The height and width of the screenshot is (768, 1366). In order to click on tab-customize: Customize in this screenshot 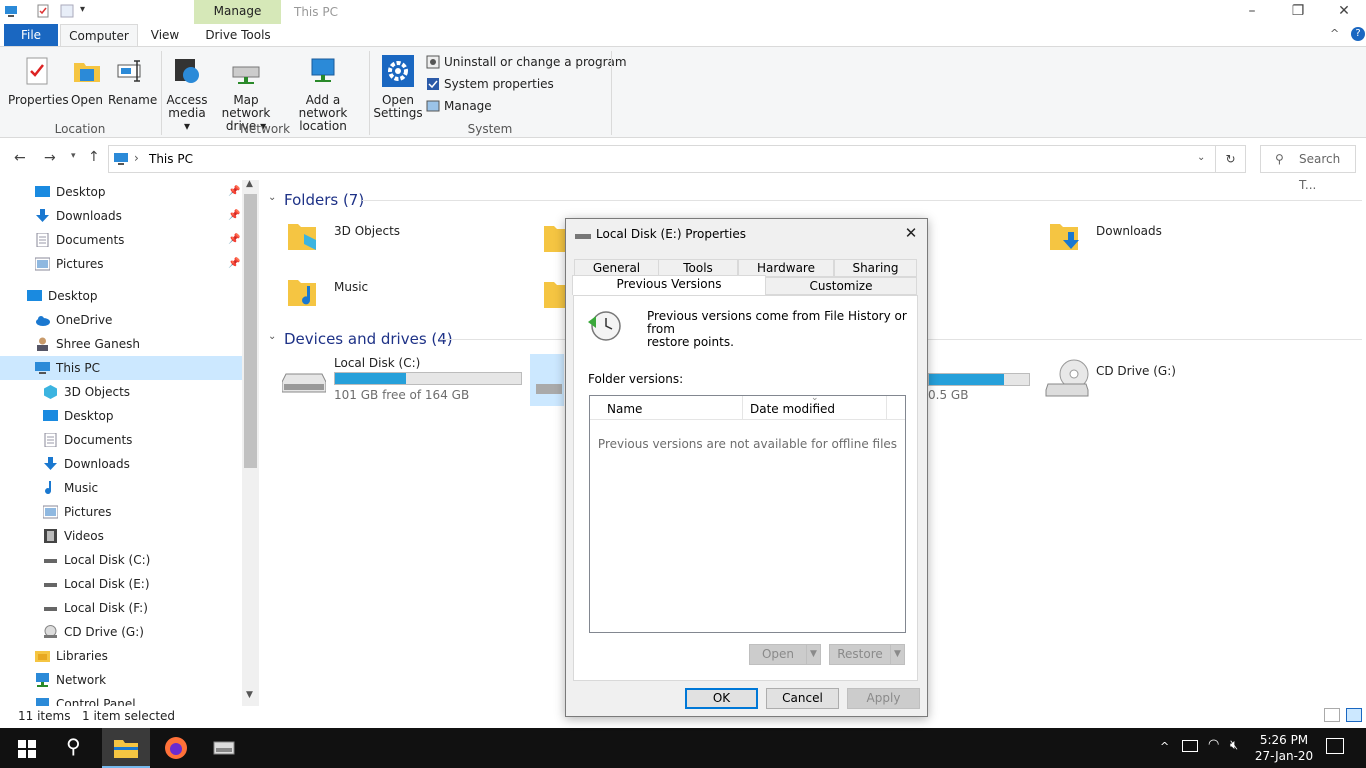, I will do `click(841, 286)`.